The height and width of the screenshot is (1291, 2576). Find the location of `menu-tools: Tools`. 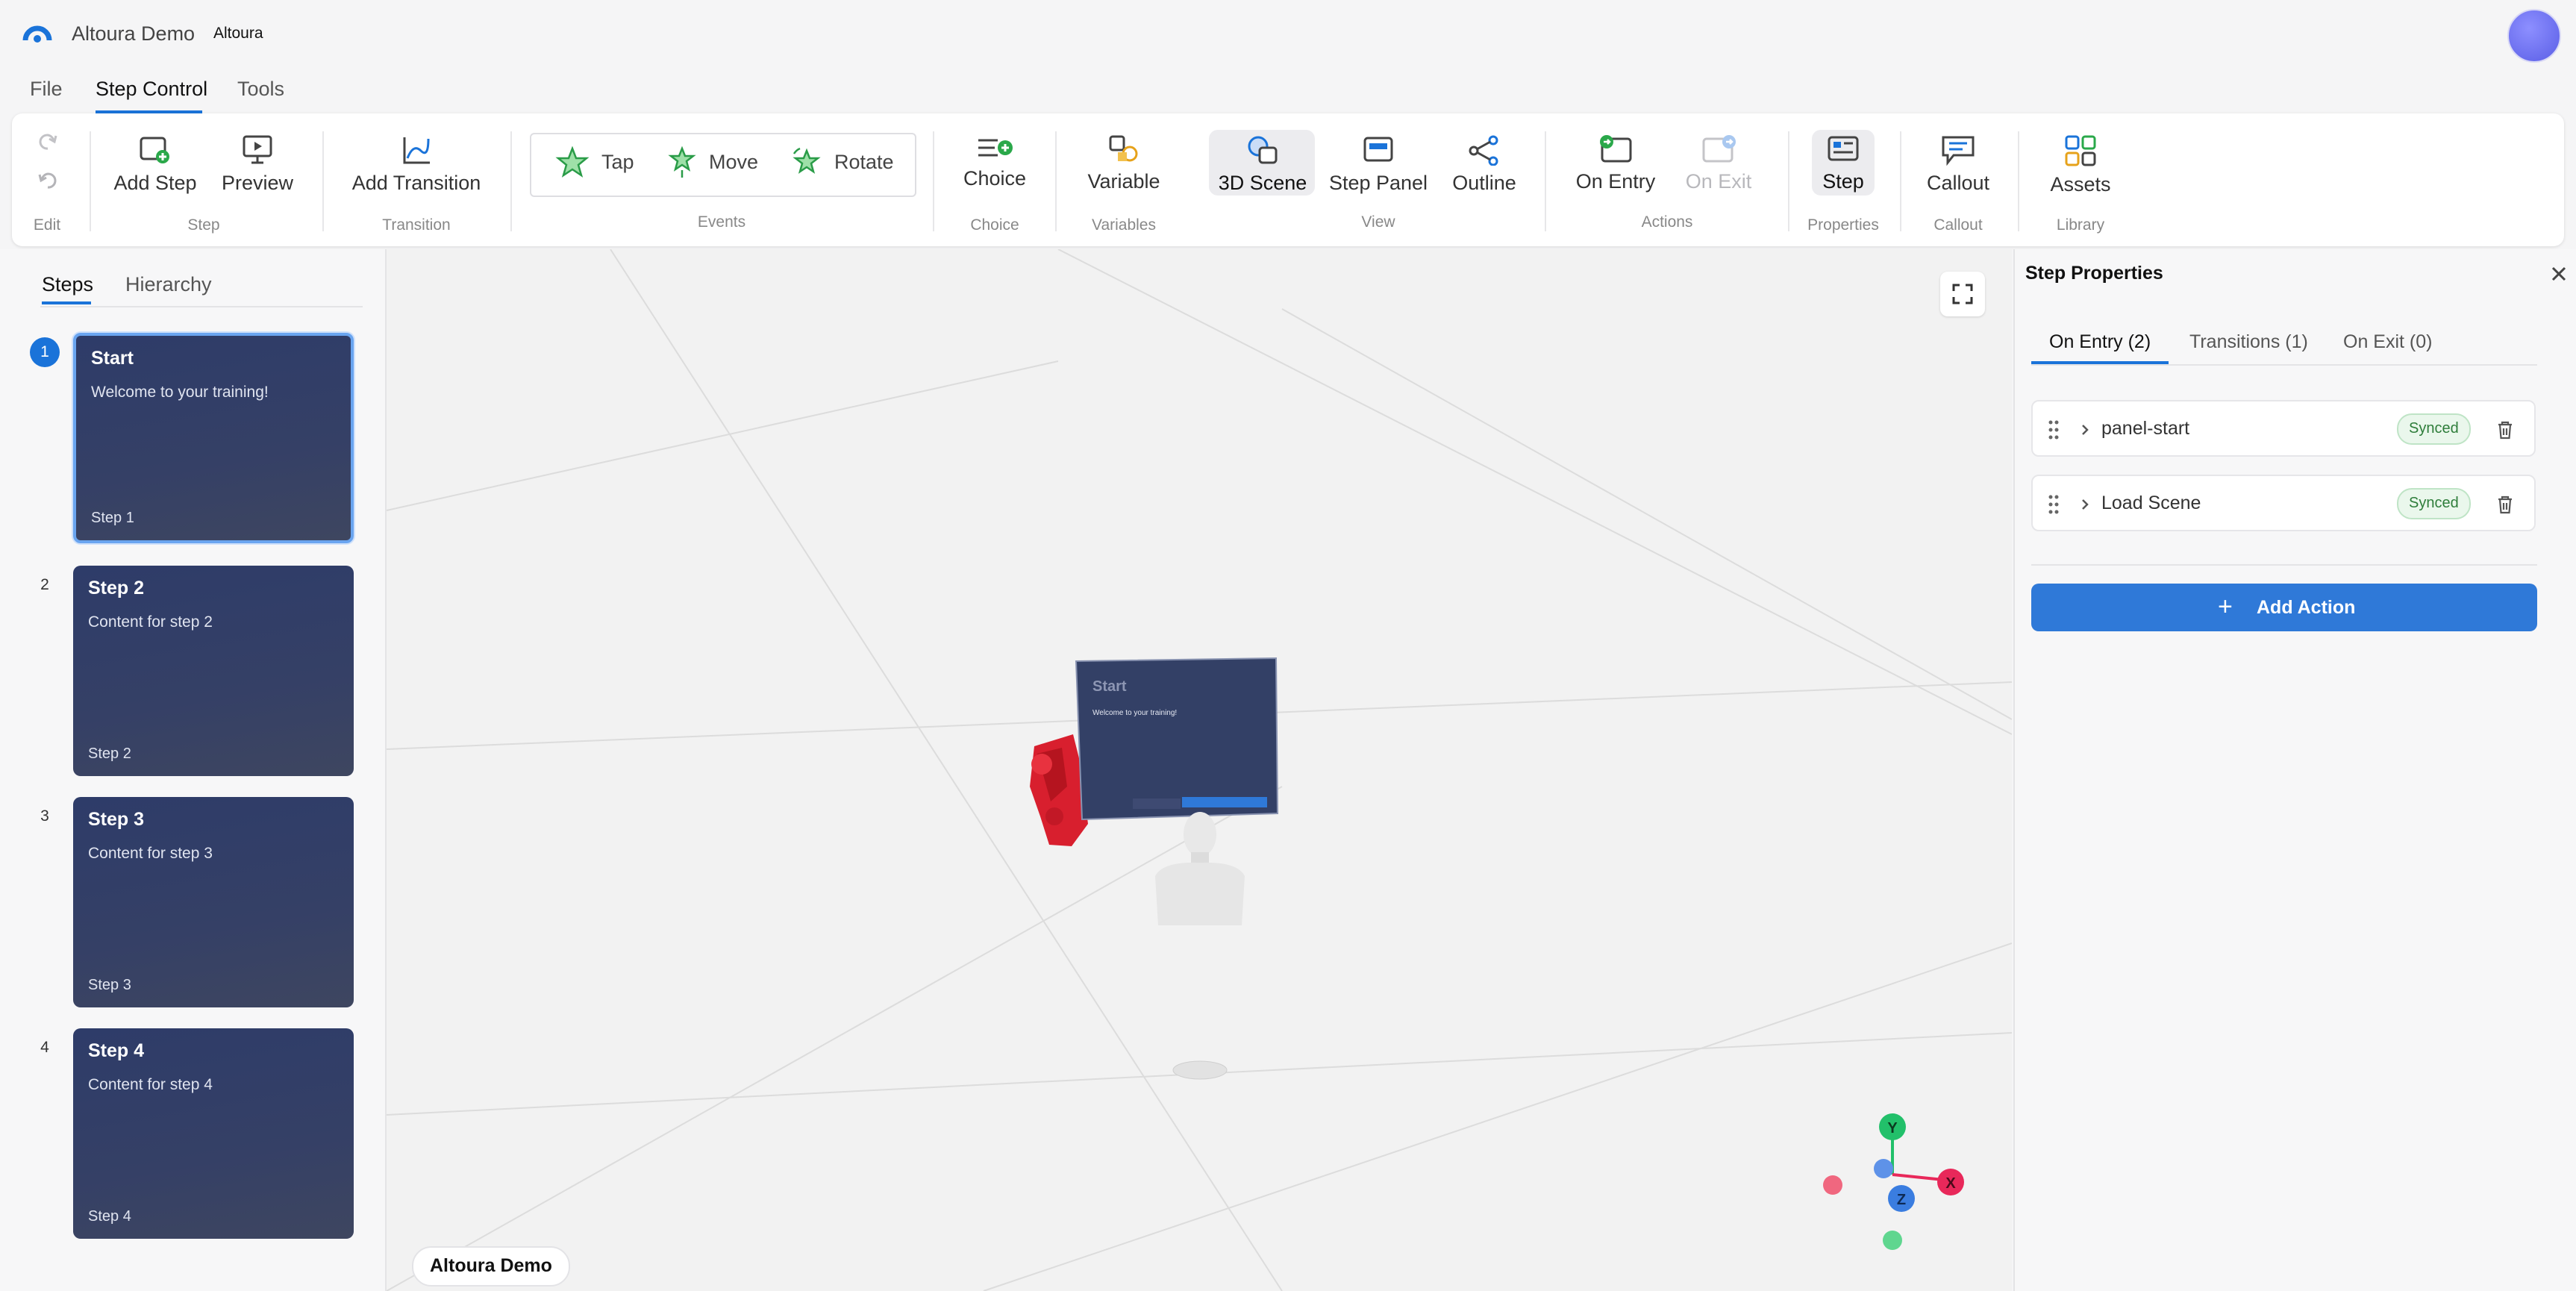

menu-tools: Tools is located at coordinates (260, 90).